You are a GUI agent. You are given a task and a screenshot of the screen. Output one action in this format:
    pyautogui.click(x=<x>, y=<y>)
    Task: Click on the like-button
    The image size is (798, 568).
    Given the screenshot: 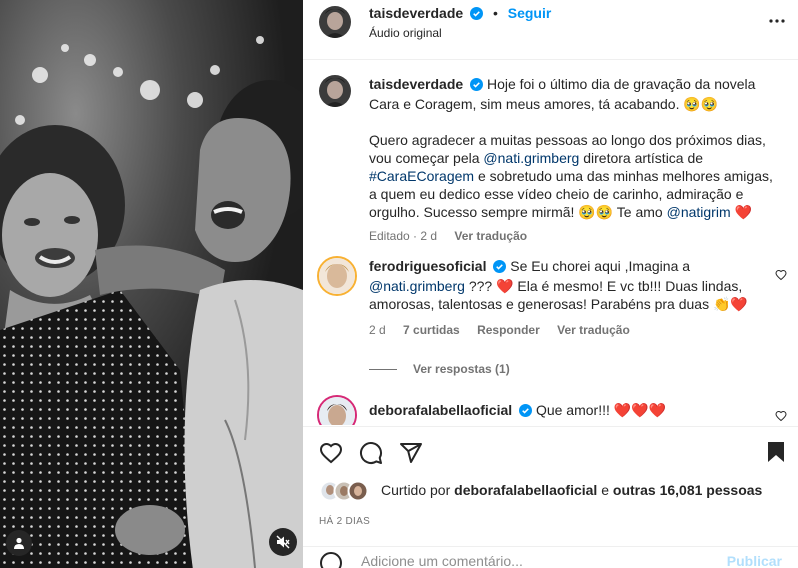 What is the action you would take?
    pyautogui.click(x=331, y=455)
    